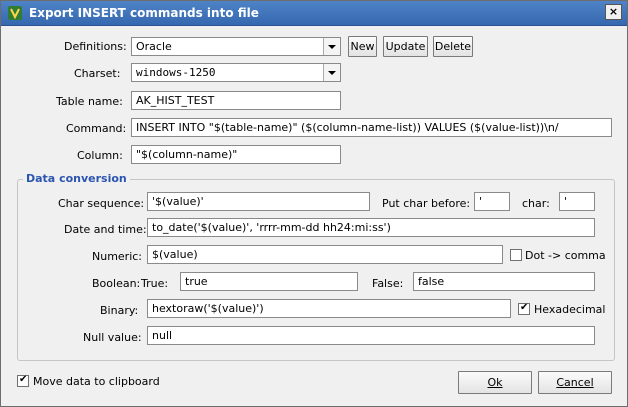  Describe the element at coordinates (76, 178) in the screenshot. I see `data-conversion-title: Data conversion` at that location.